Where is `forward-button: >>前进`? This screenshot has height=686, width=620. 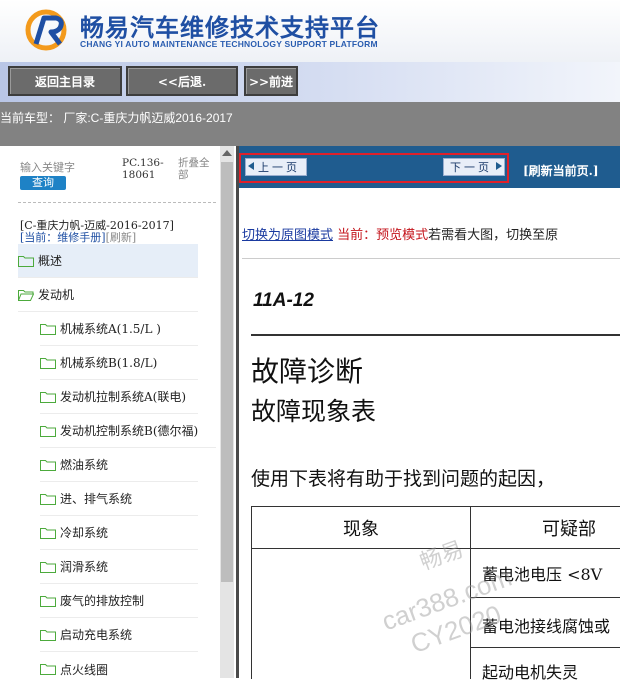
forward-button: >>前进 is located at coordinates (271, 81).